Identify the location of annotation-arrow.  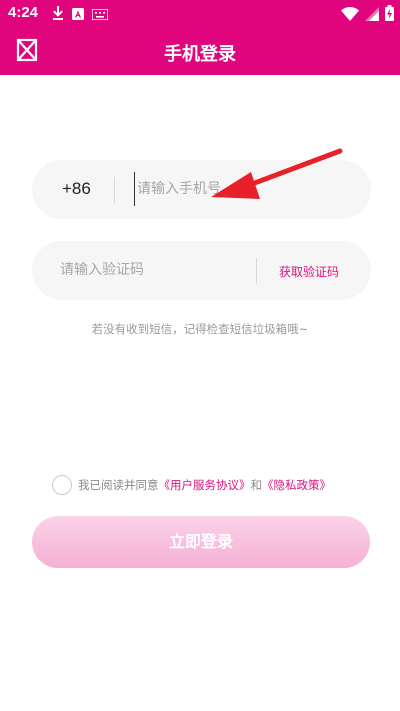
(277, 173).